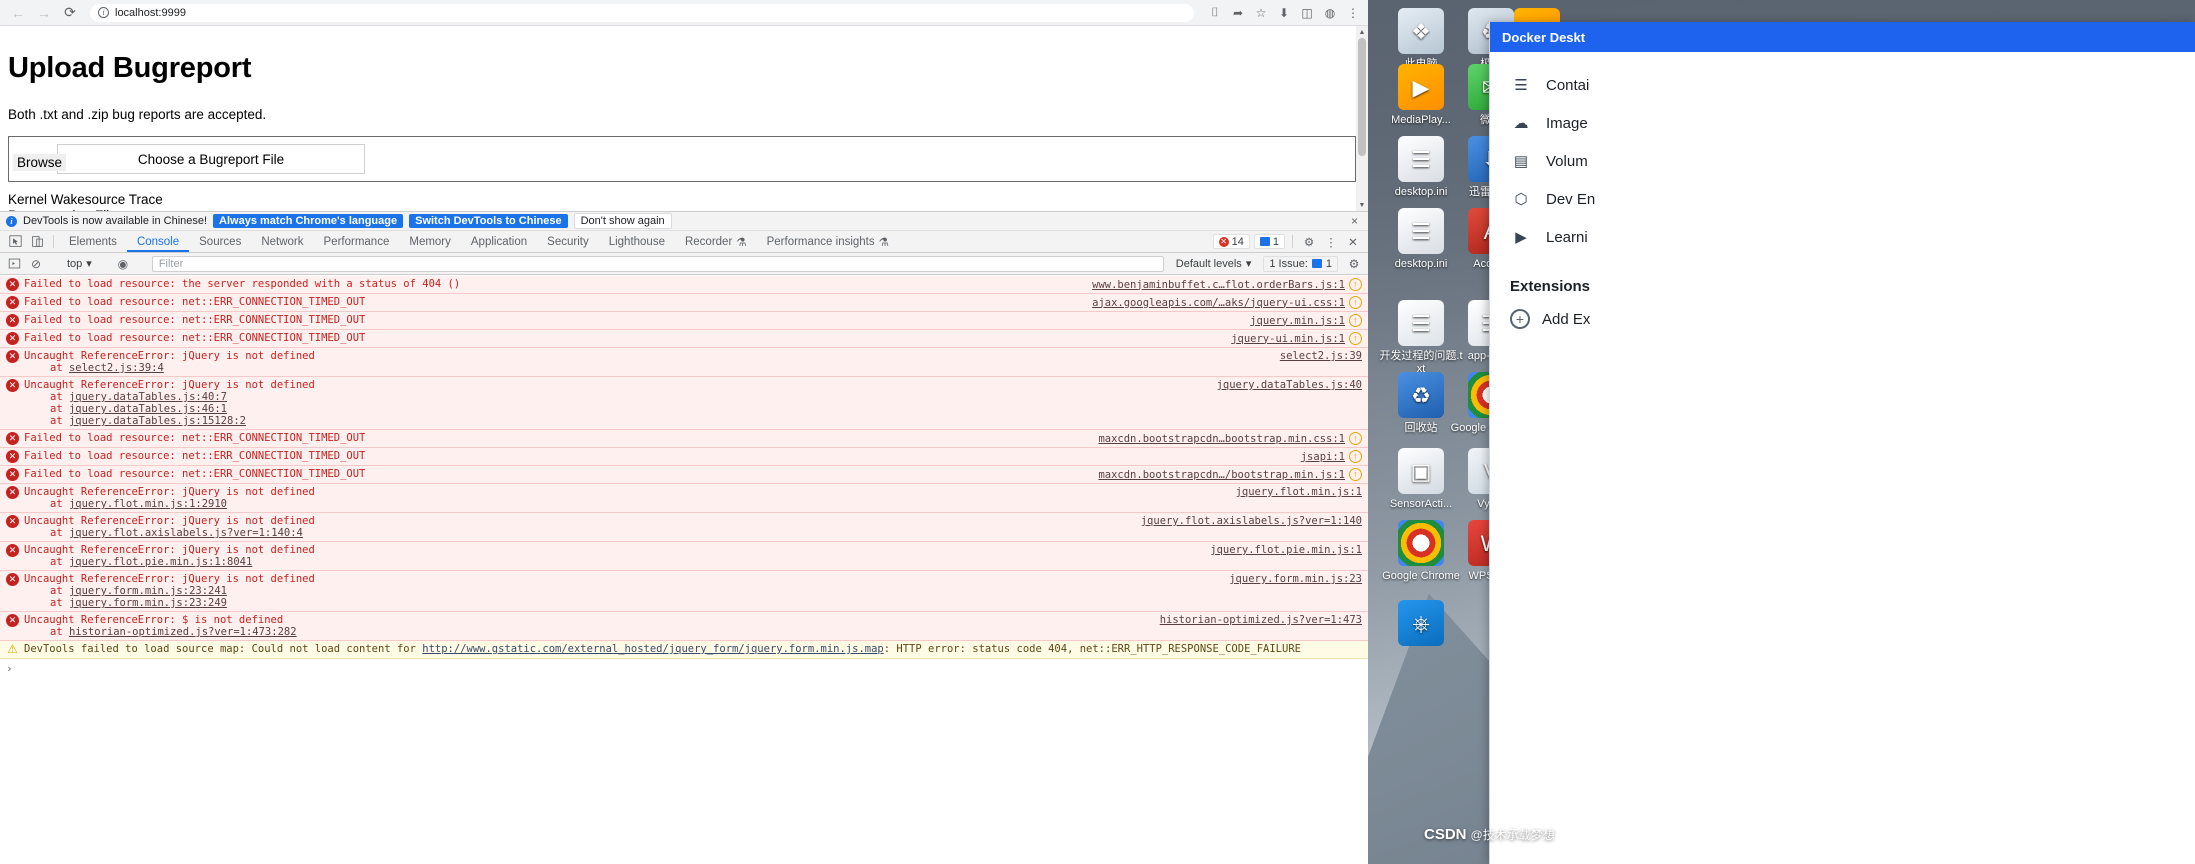  I want to click on tab-performance-insights: Performance insights ⚗, so click(828, 241).